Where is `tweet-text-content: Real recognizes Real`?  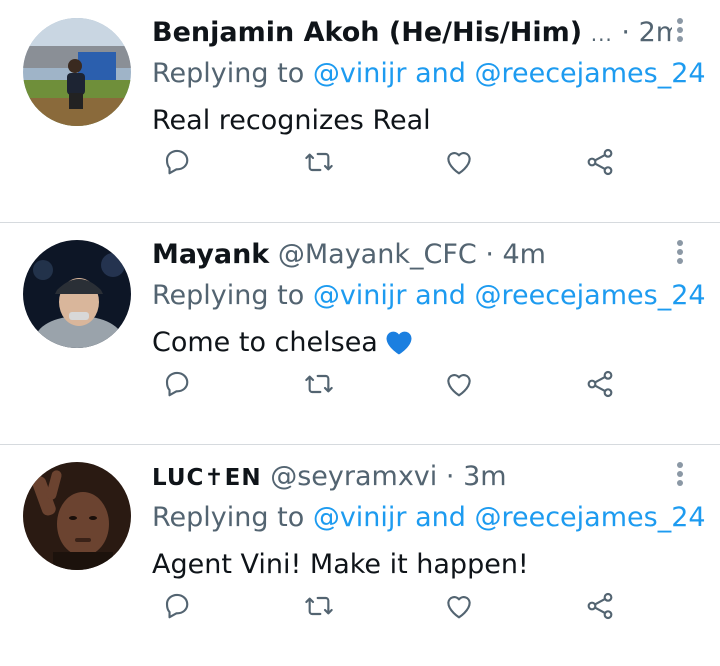
tweet-text-content: Real recognizes Real is located at coordinates (291, 120).